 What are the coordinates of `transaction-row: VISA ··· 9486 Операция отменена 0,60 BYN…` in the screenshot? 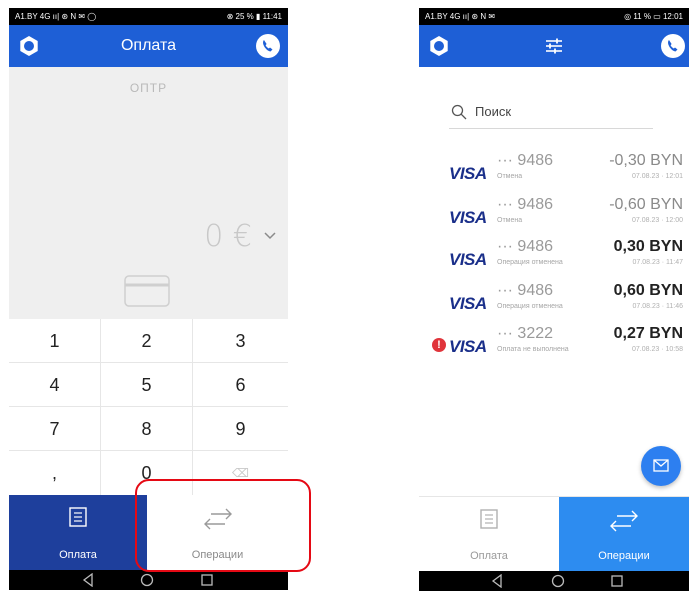 It's located at (554, 302).